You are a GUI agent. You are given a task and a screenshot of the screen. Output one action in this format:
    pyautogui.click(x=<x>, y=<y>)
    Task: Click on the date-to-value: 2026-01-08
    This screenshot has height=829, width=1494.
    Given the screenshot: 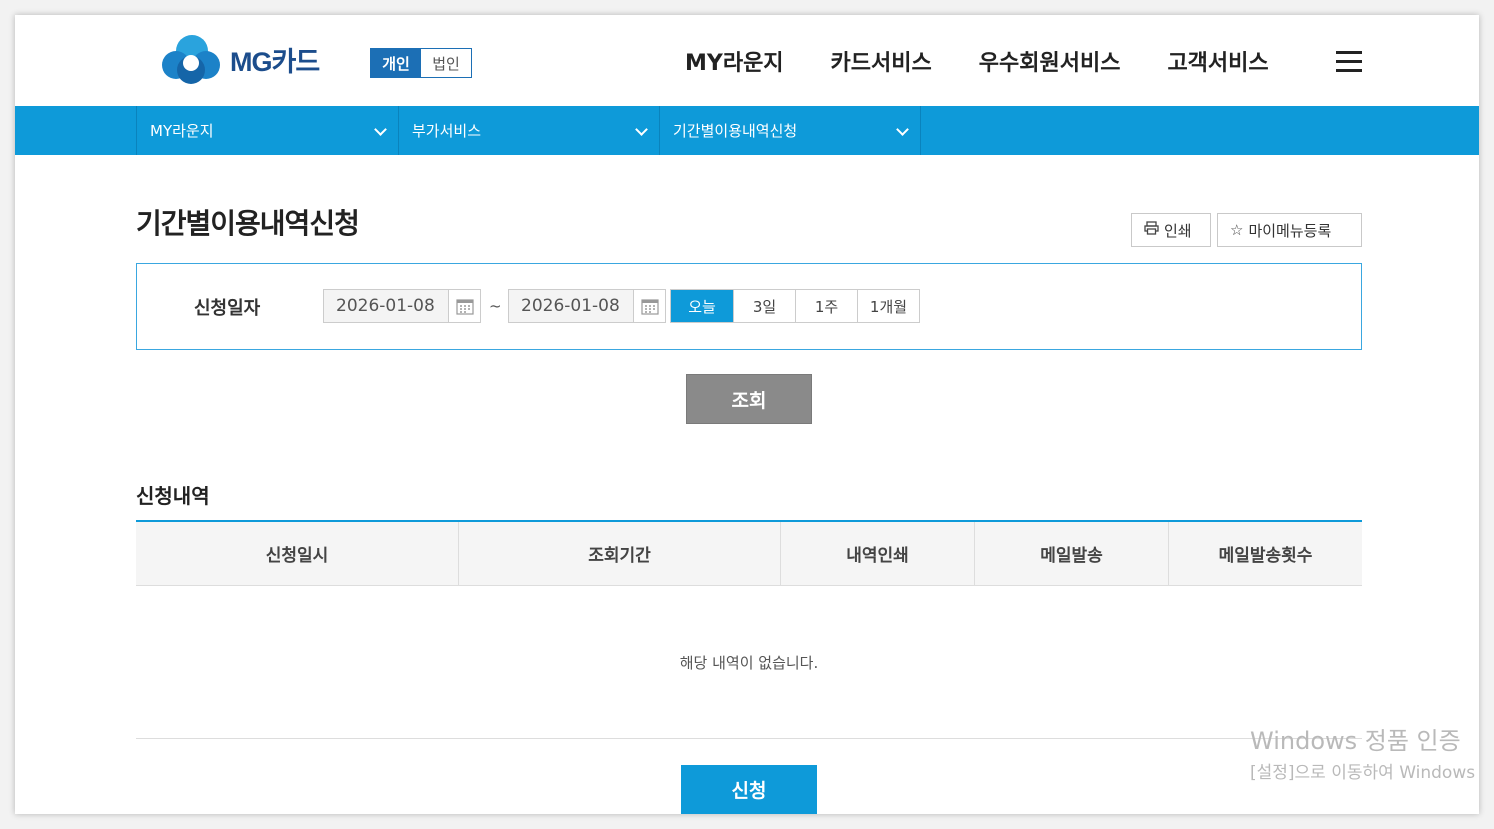 What is the action you would take?
    pyautogui.click(x=570, y=306)
    